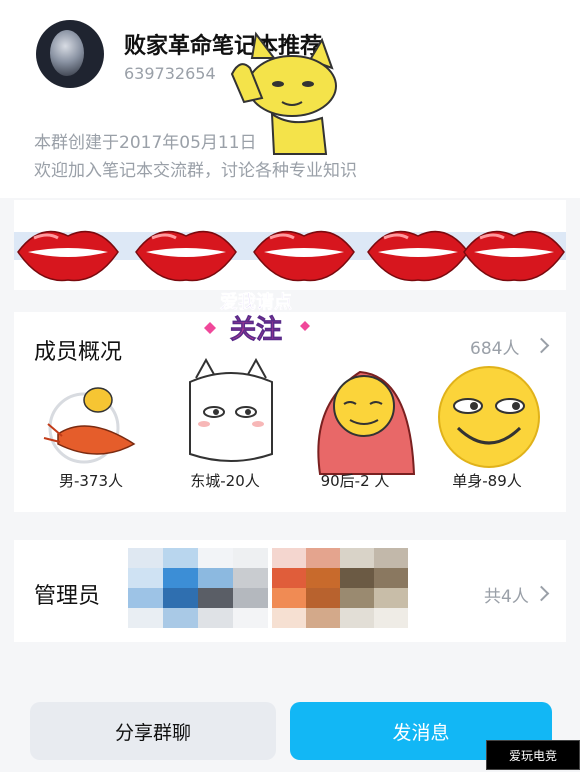 The height and width of the screenshot is (772, 580). Describe the element at coordinates (67, 596) in the screenshot. I see `admins-title: 管理员` at that location.